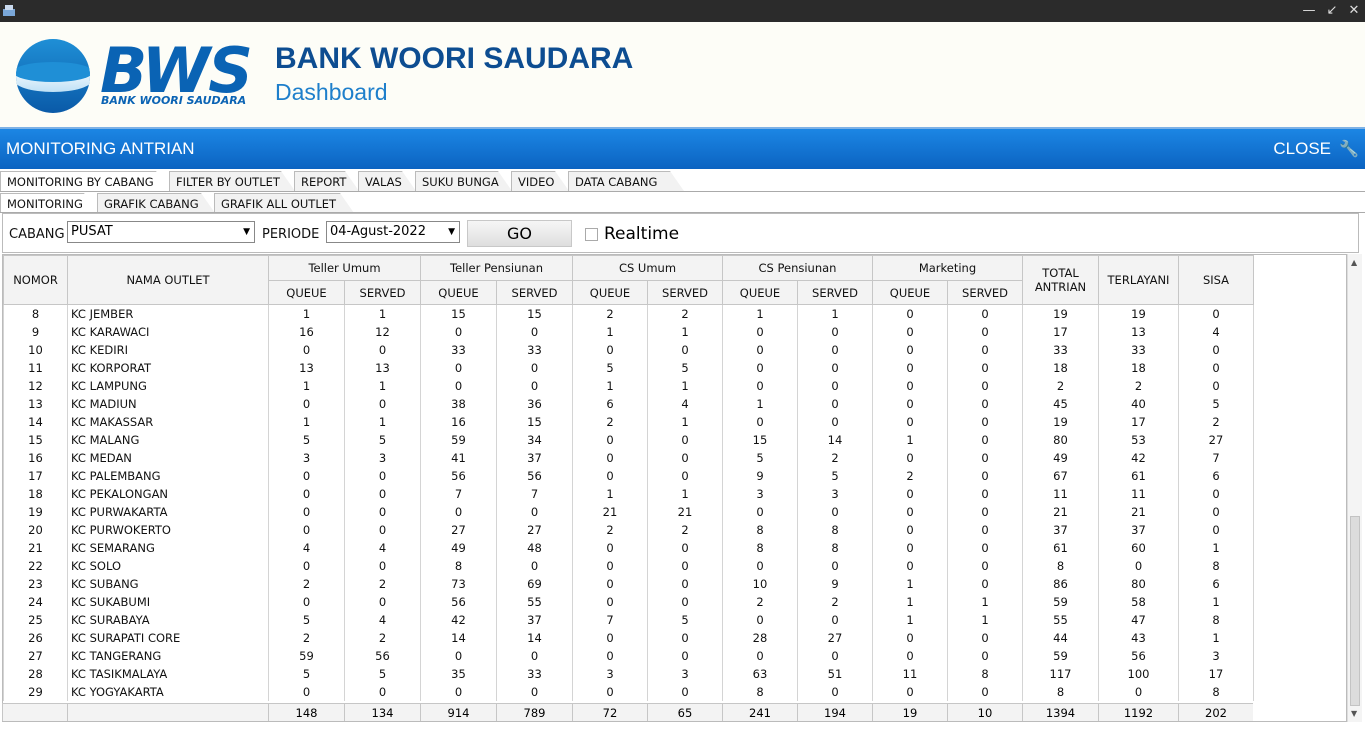 The image size is (1365, 729). Describe the element at coordinates (156, 203) in the screenshot. I see `tab-grafik-cabang: GRAFIK CABANG` at that location.